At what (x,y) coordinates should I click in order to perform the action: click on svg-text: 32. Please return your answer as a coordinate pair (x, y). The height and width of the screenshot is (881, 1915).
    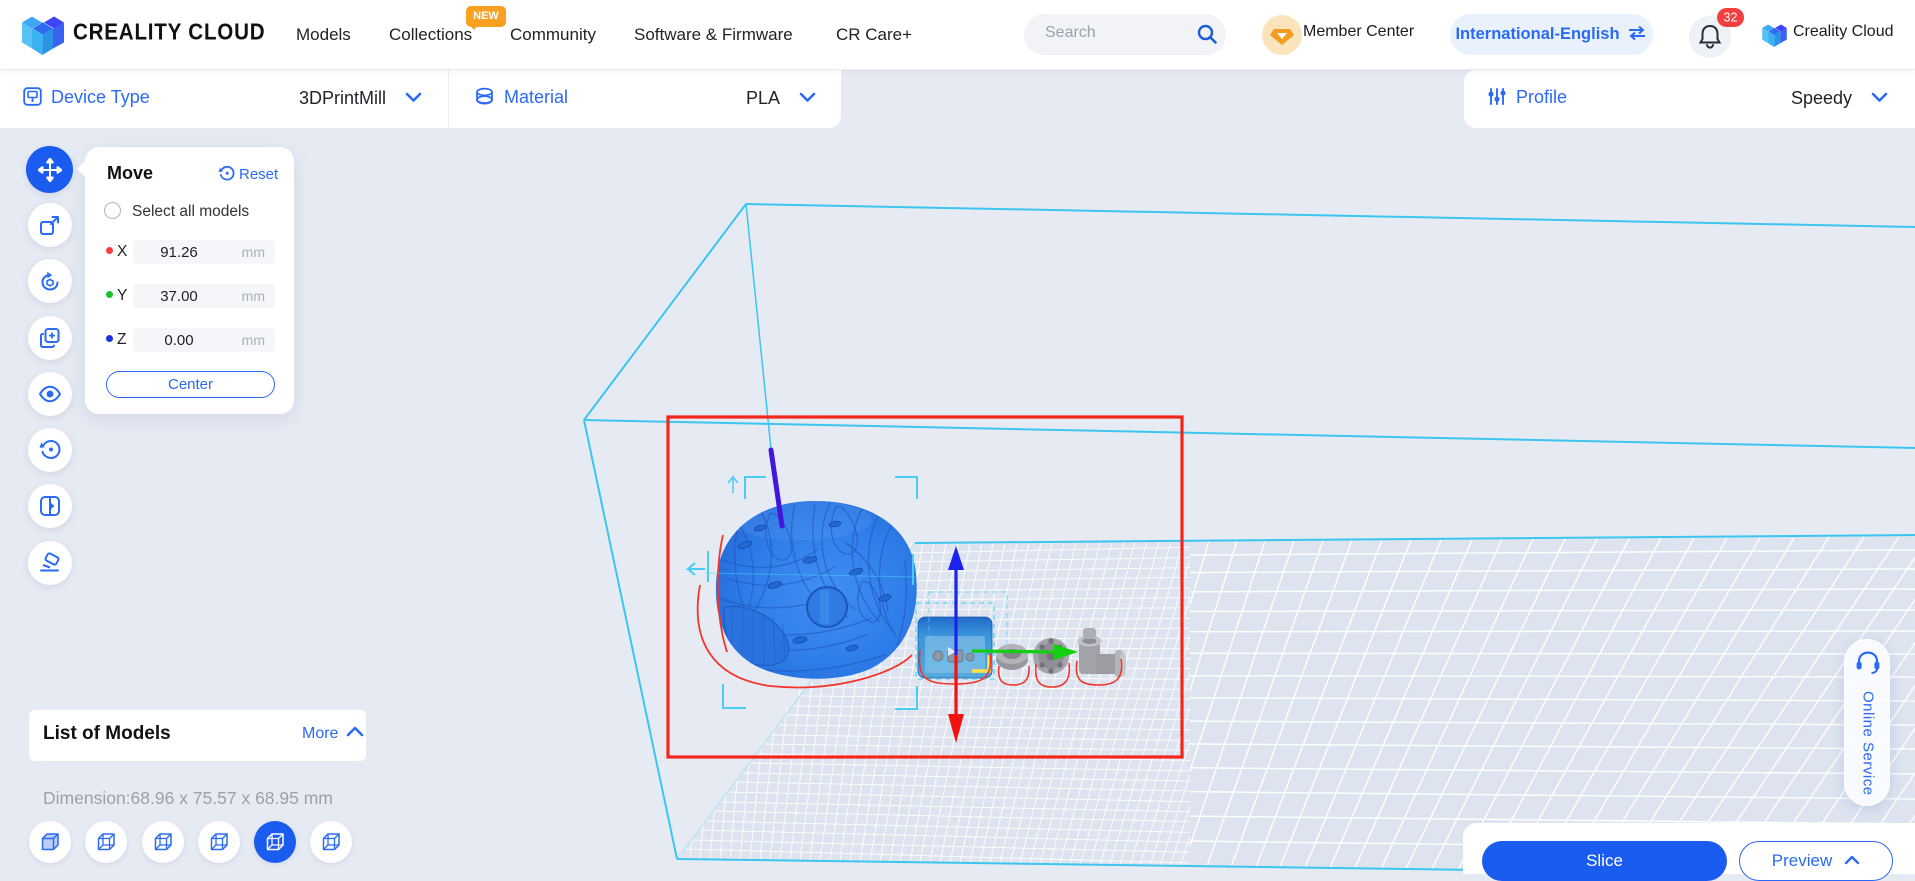
    Looking at the image, I should click on (1731, 18).